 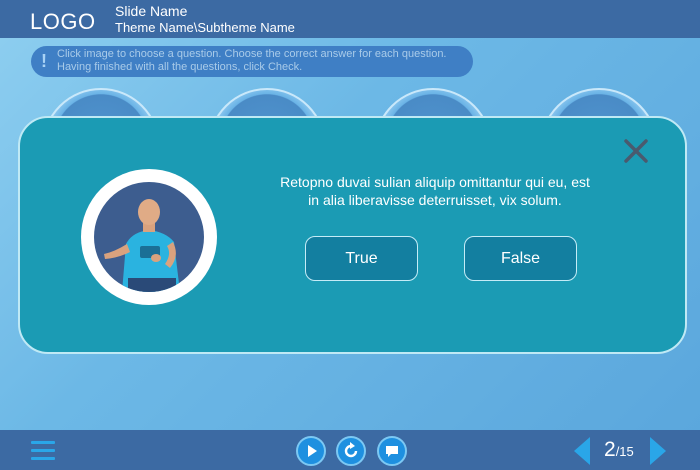 I want to click on presenter-photo, so click(x=149, y=237).